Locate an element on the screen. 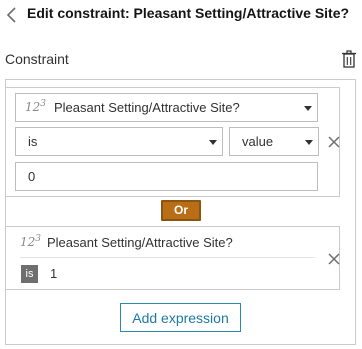 The width and height of the screenshot is (362, 349). divider is located at coordinates (167, 257).